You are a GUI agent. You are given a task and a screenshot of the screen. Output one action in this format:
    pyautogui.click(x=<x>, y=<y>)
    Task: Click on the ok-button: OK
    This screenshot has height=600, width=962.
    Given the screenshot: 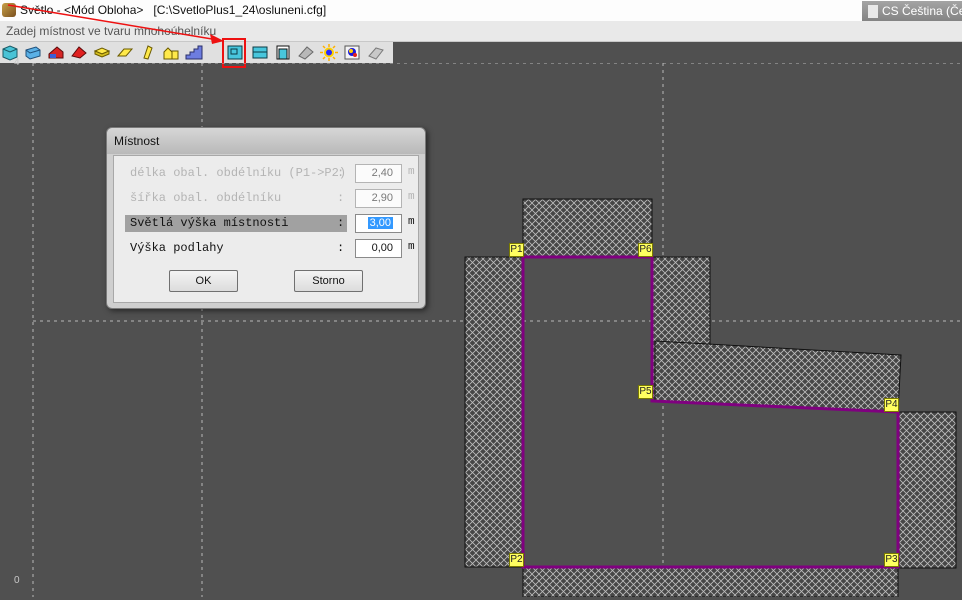 What is the action you would take?
    pyautogui.click(x=203, y=281)
    